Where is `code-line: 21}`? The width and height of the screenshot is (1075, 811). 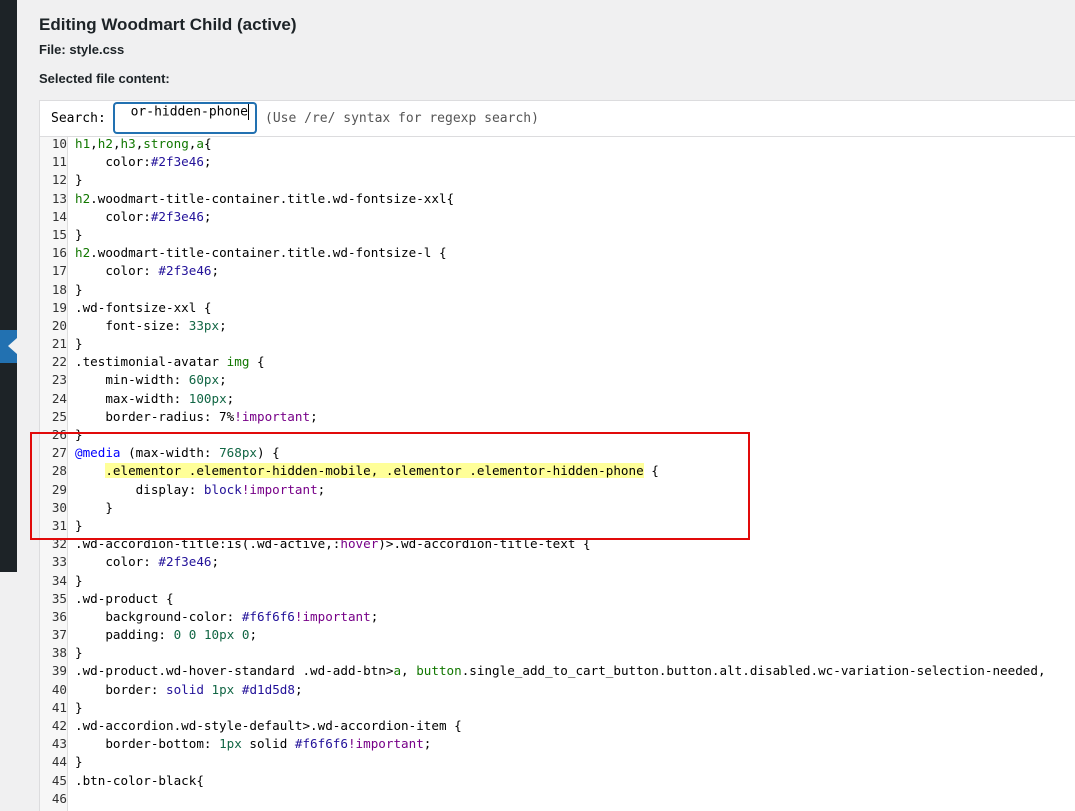
code-line: 21} is located at coordinates (557, 344).